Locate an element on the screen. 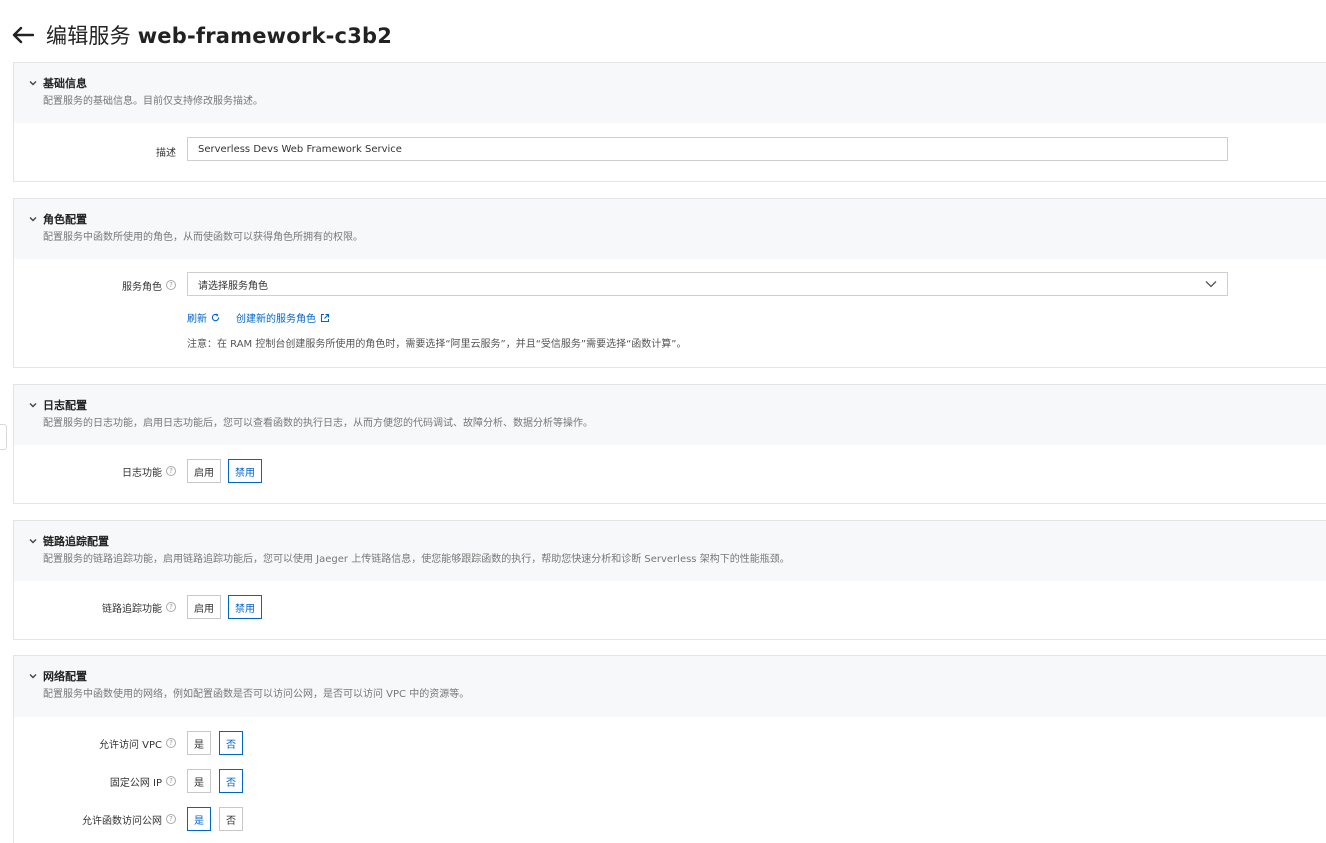 The width and height of the screenshot is (1326, 843). allow-vpc-yes-button: 是 is located at coordinates (199, 743).